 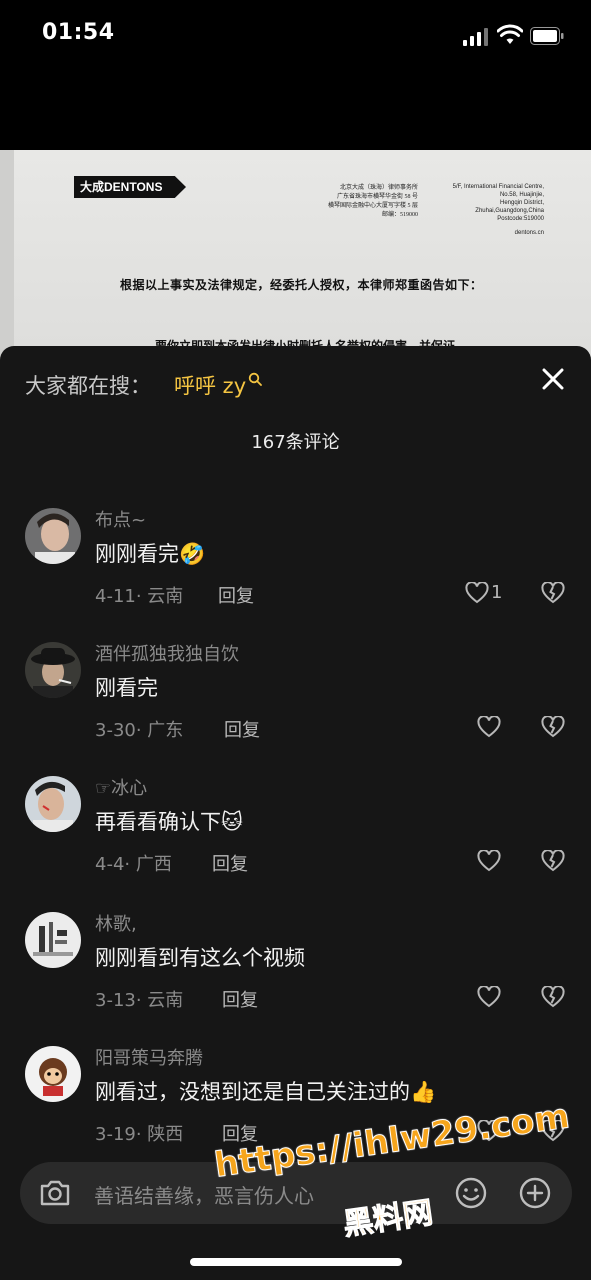 What do you see at coordinates (133, 864) in the screenshot?
I see `comment-date-location: 4-4· 广西` at bounding box center [133, 864].